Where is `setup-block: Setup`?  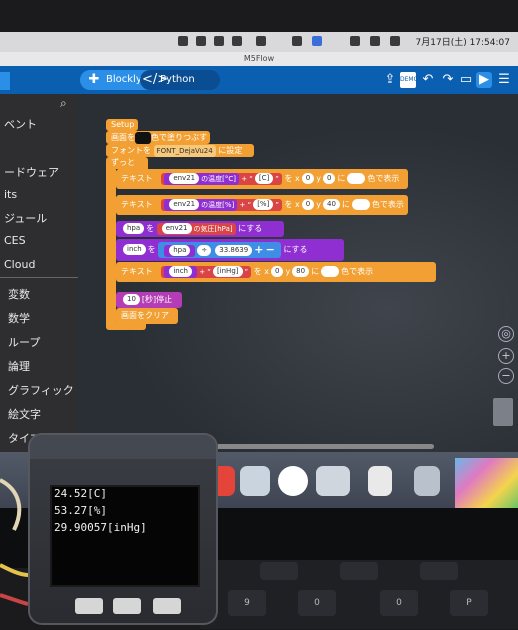
setup-block: Setup is located at coordinates (122, 125).